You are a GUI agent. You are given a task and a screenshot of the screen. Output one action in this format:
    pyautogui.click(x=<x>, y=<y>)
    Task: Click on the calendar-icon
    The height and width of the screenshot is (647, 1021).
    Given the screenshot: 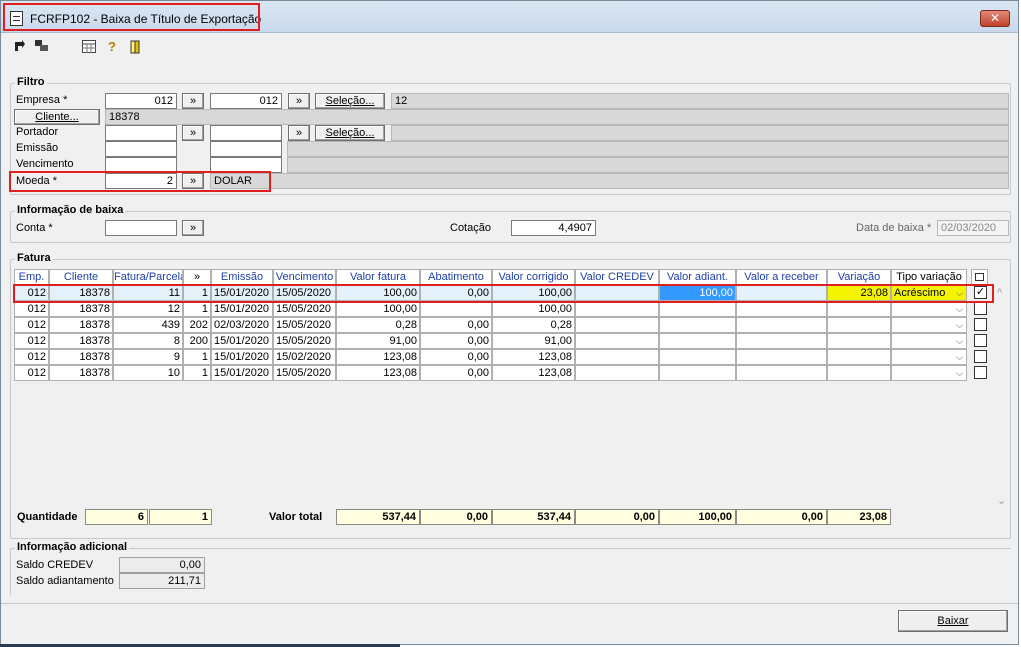 What is the action you would take?
    pyautogui.click(x=89, y=47)
    